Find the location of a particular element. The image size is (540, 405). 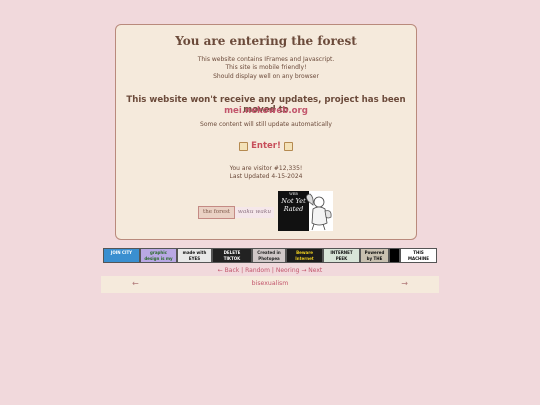

angel-icon is located at coordinates (319, 212).